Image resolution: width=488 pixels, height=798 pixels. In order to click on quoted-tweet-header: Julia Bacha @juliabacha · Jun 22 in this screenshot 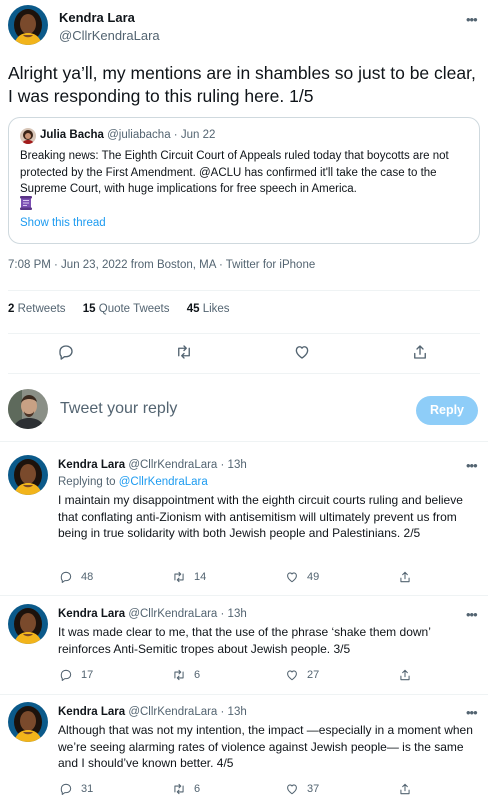, I will do `click(127, 135)`.